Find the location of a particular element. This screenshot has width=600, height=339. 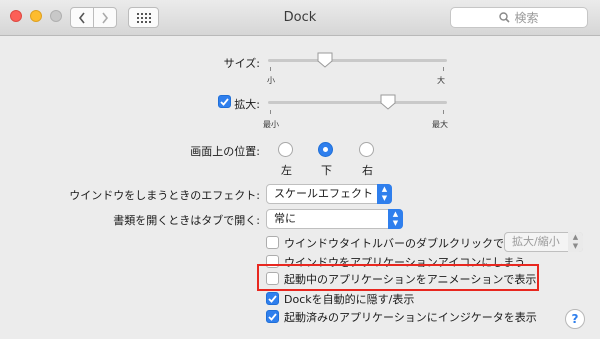

size-label: サイズ: is located at coordinates (241, 63).